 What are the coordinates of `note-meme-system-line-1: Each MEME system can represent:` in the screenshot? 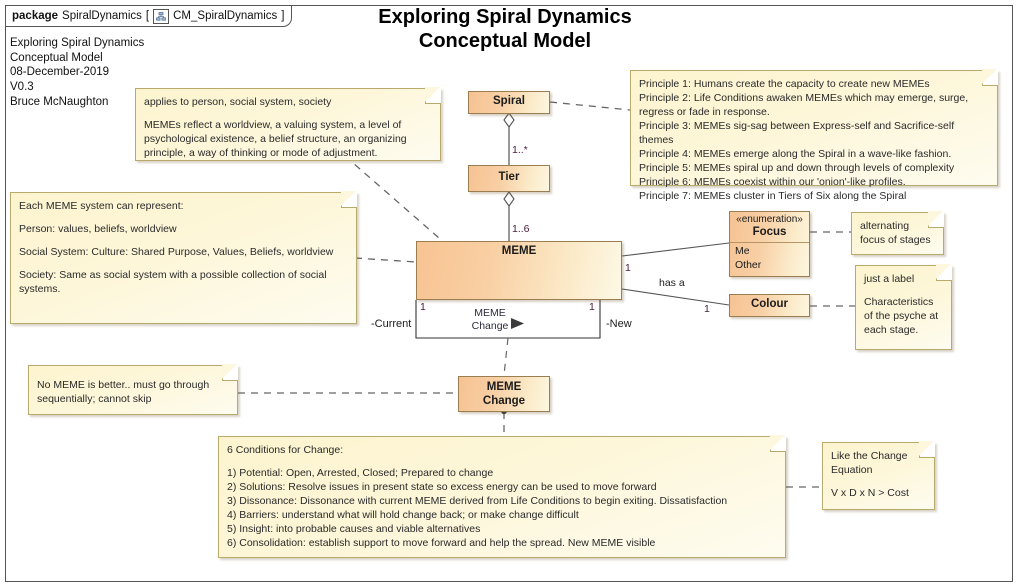 It's located at (101, 206).